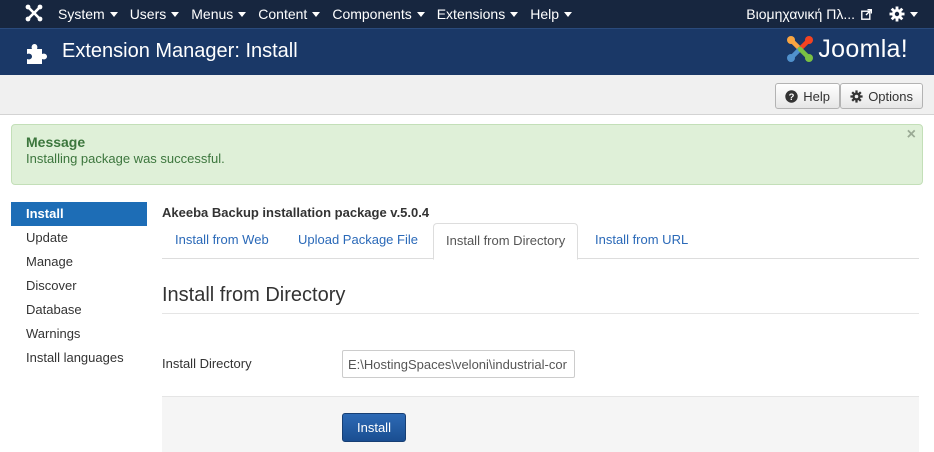 Image resolution: width=934 pixels, height=452 pixels. I want to click on sidebar-item-update: Update, so click(79, 238).